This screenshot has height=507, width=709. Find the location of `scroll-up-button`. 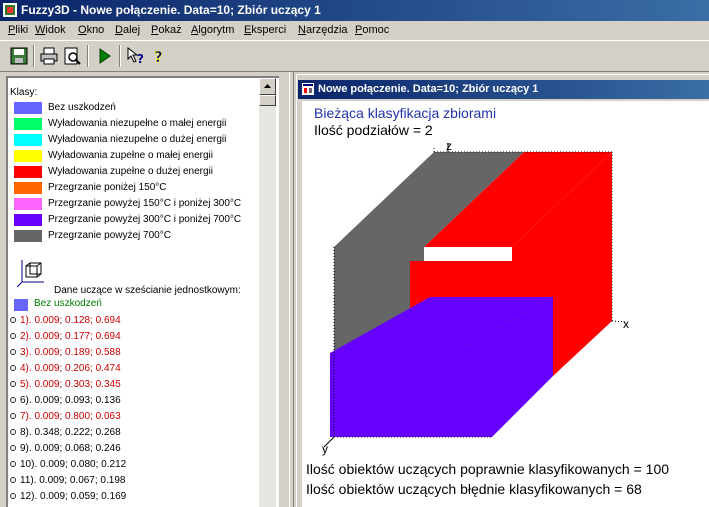

scroll-up-button is located at coordinates (267, 86).